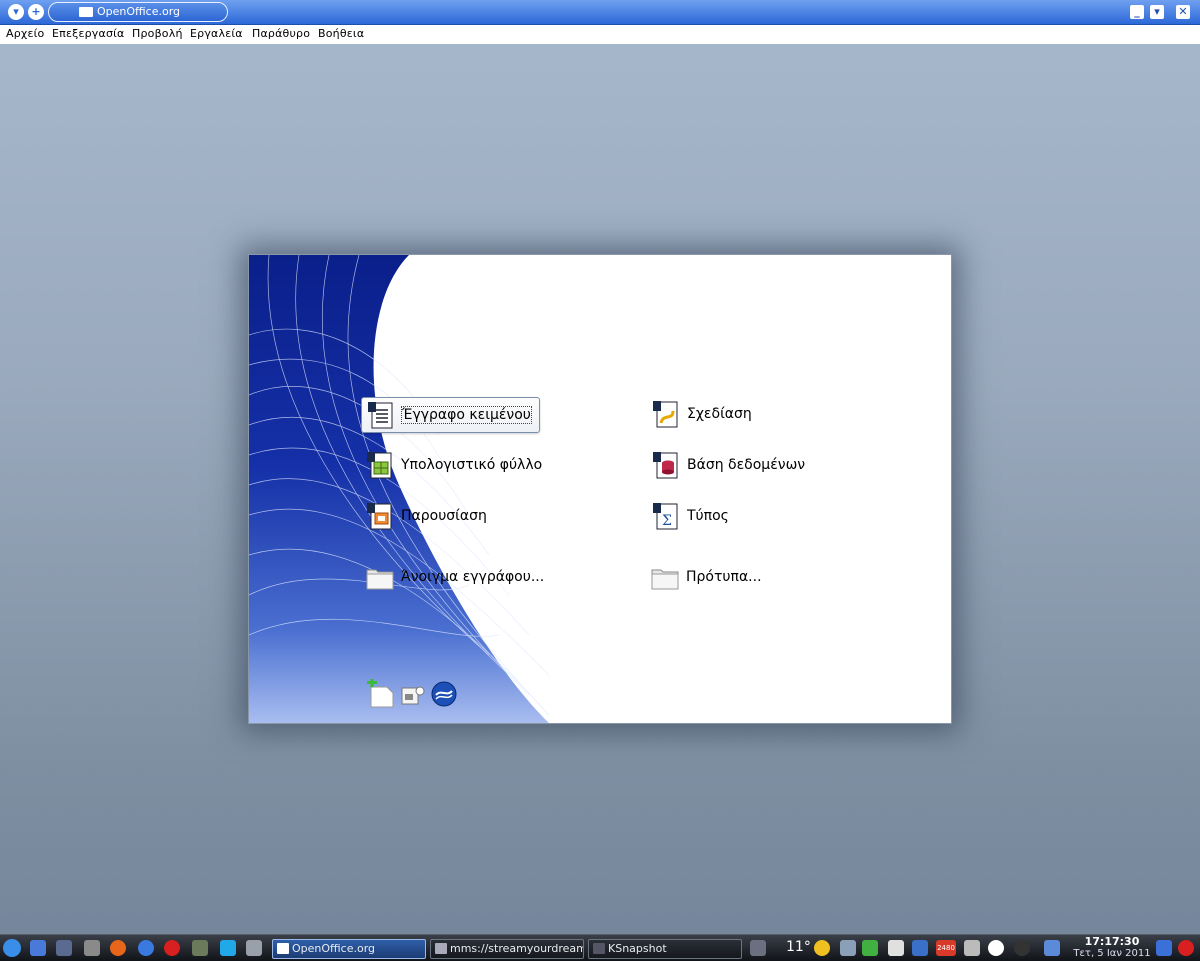 This screenshot has width=1200, height=961. Describe the element at coordinates (708, 516) in the screenshot. I see `math-label: Τύπος` at that location.